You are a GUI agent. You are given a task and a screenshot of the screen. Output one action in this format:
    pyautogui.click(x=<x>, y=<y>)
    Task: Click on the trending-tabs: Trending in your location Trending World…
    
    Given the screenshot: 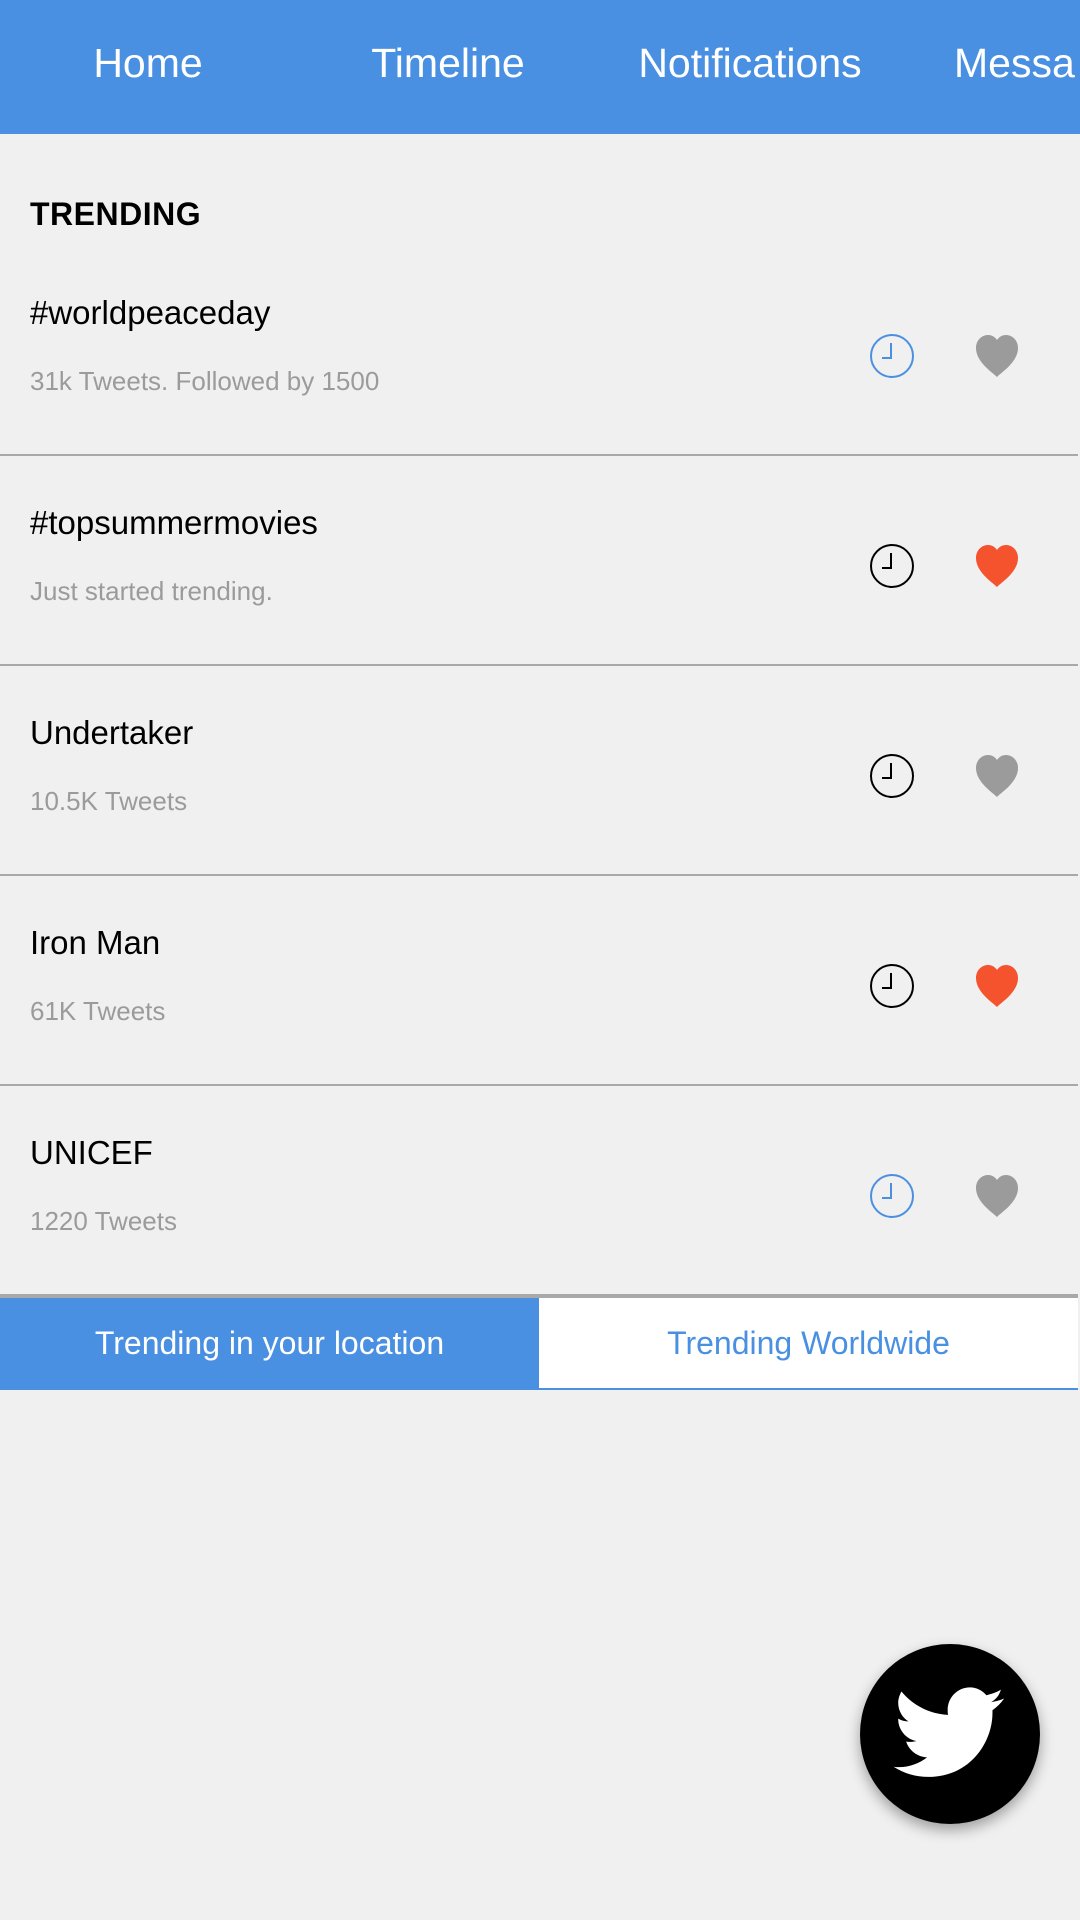 What is the action you would take?
    pyautogui.click(x=539, y=1343)
    